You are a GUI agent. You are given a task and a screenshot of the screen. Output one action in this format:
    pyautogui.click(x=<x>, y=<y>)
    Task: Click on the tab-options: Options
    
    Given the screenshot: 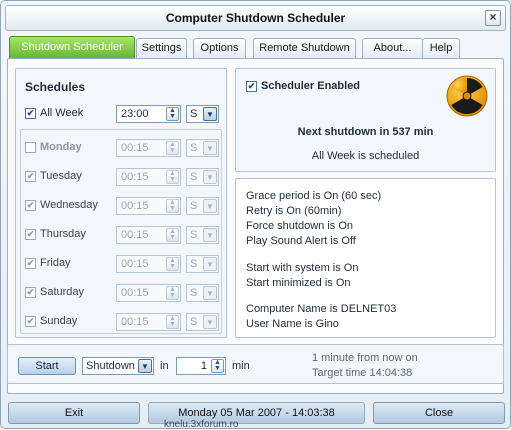 What is the action you would take?
    pyautogui.click(x=219, y=48)
    